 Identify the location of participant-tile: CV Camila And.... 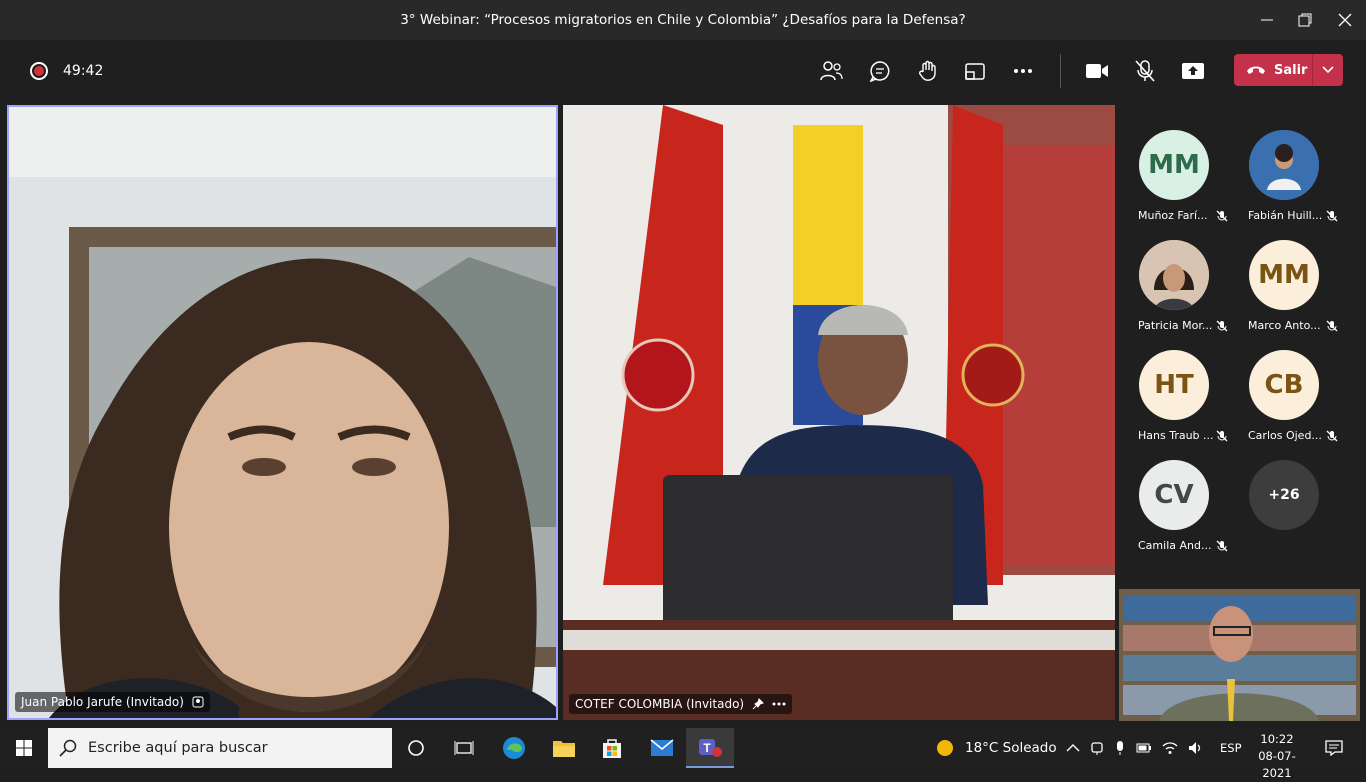
(1173, 493).